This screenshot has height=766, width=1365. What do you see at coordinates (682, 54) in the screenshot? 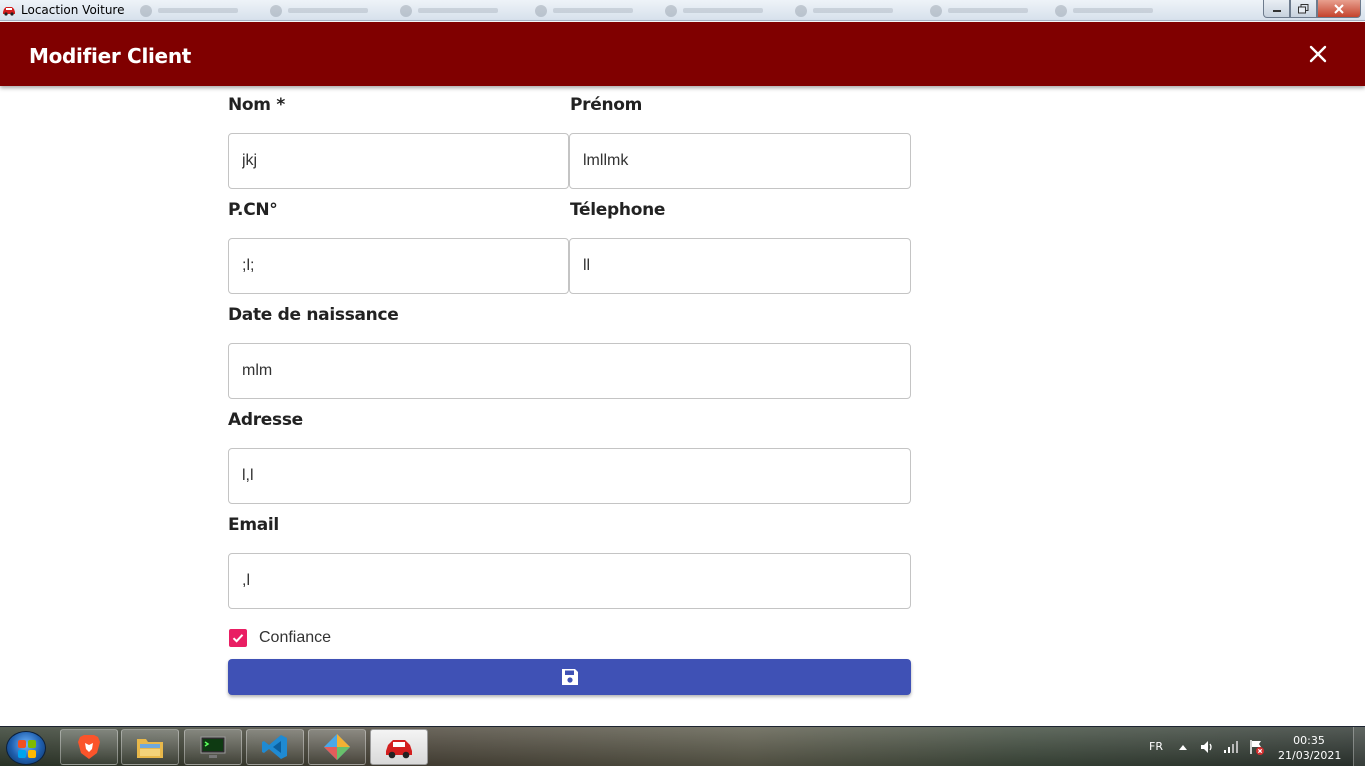
I see `app-header: Modifier Client` at bounding box center [682, 54].